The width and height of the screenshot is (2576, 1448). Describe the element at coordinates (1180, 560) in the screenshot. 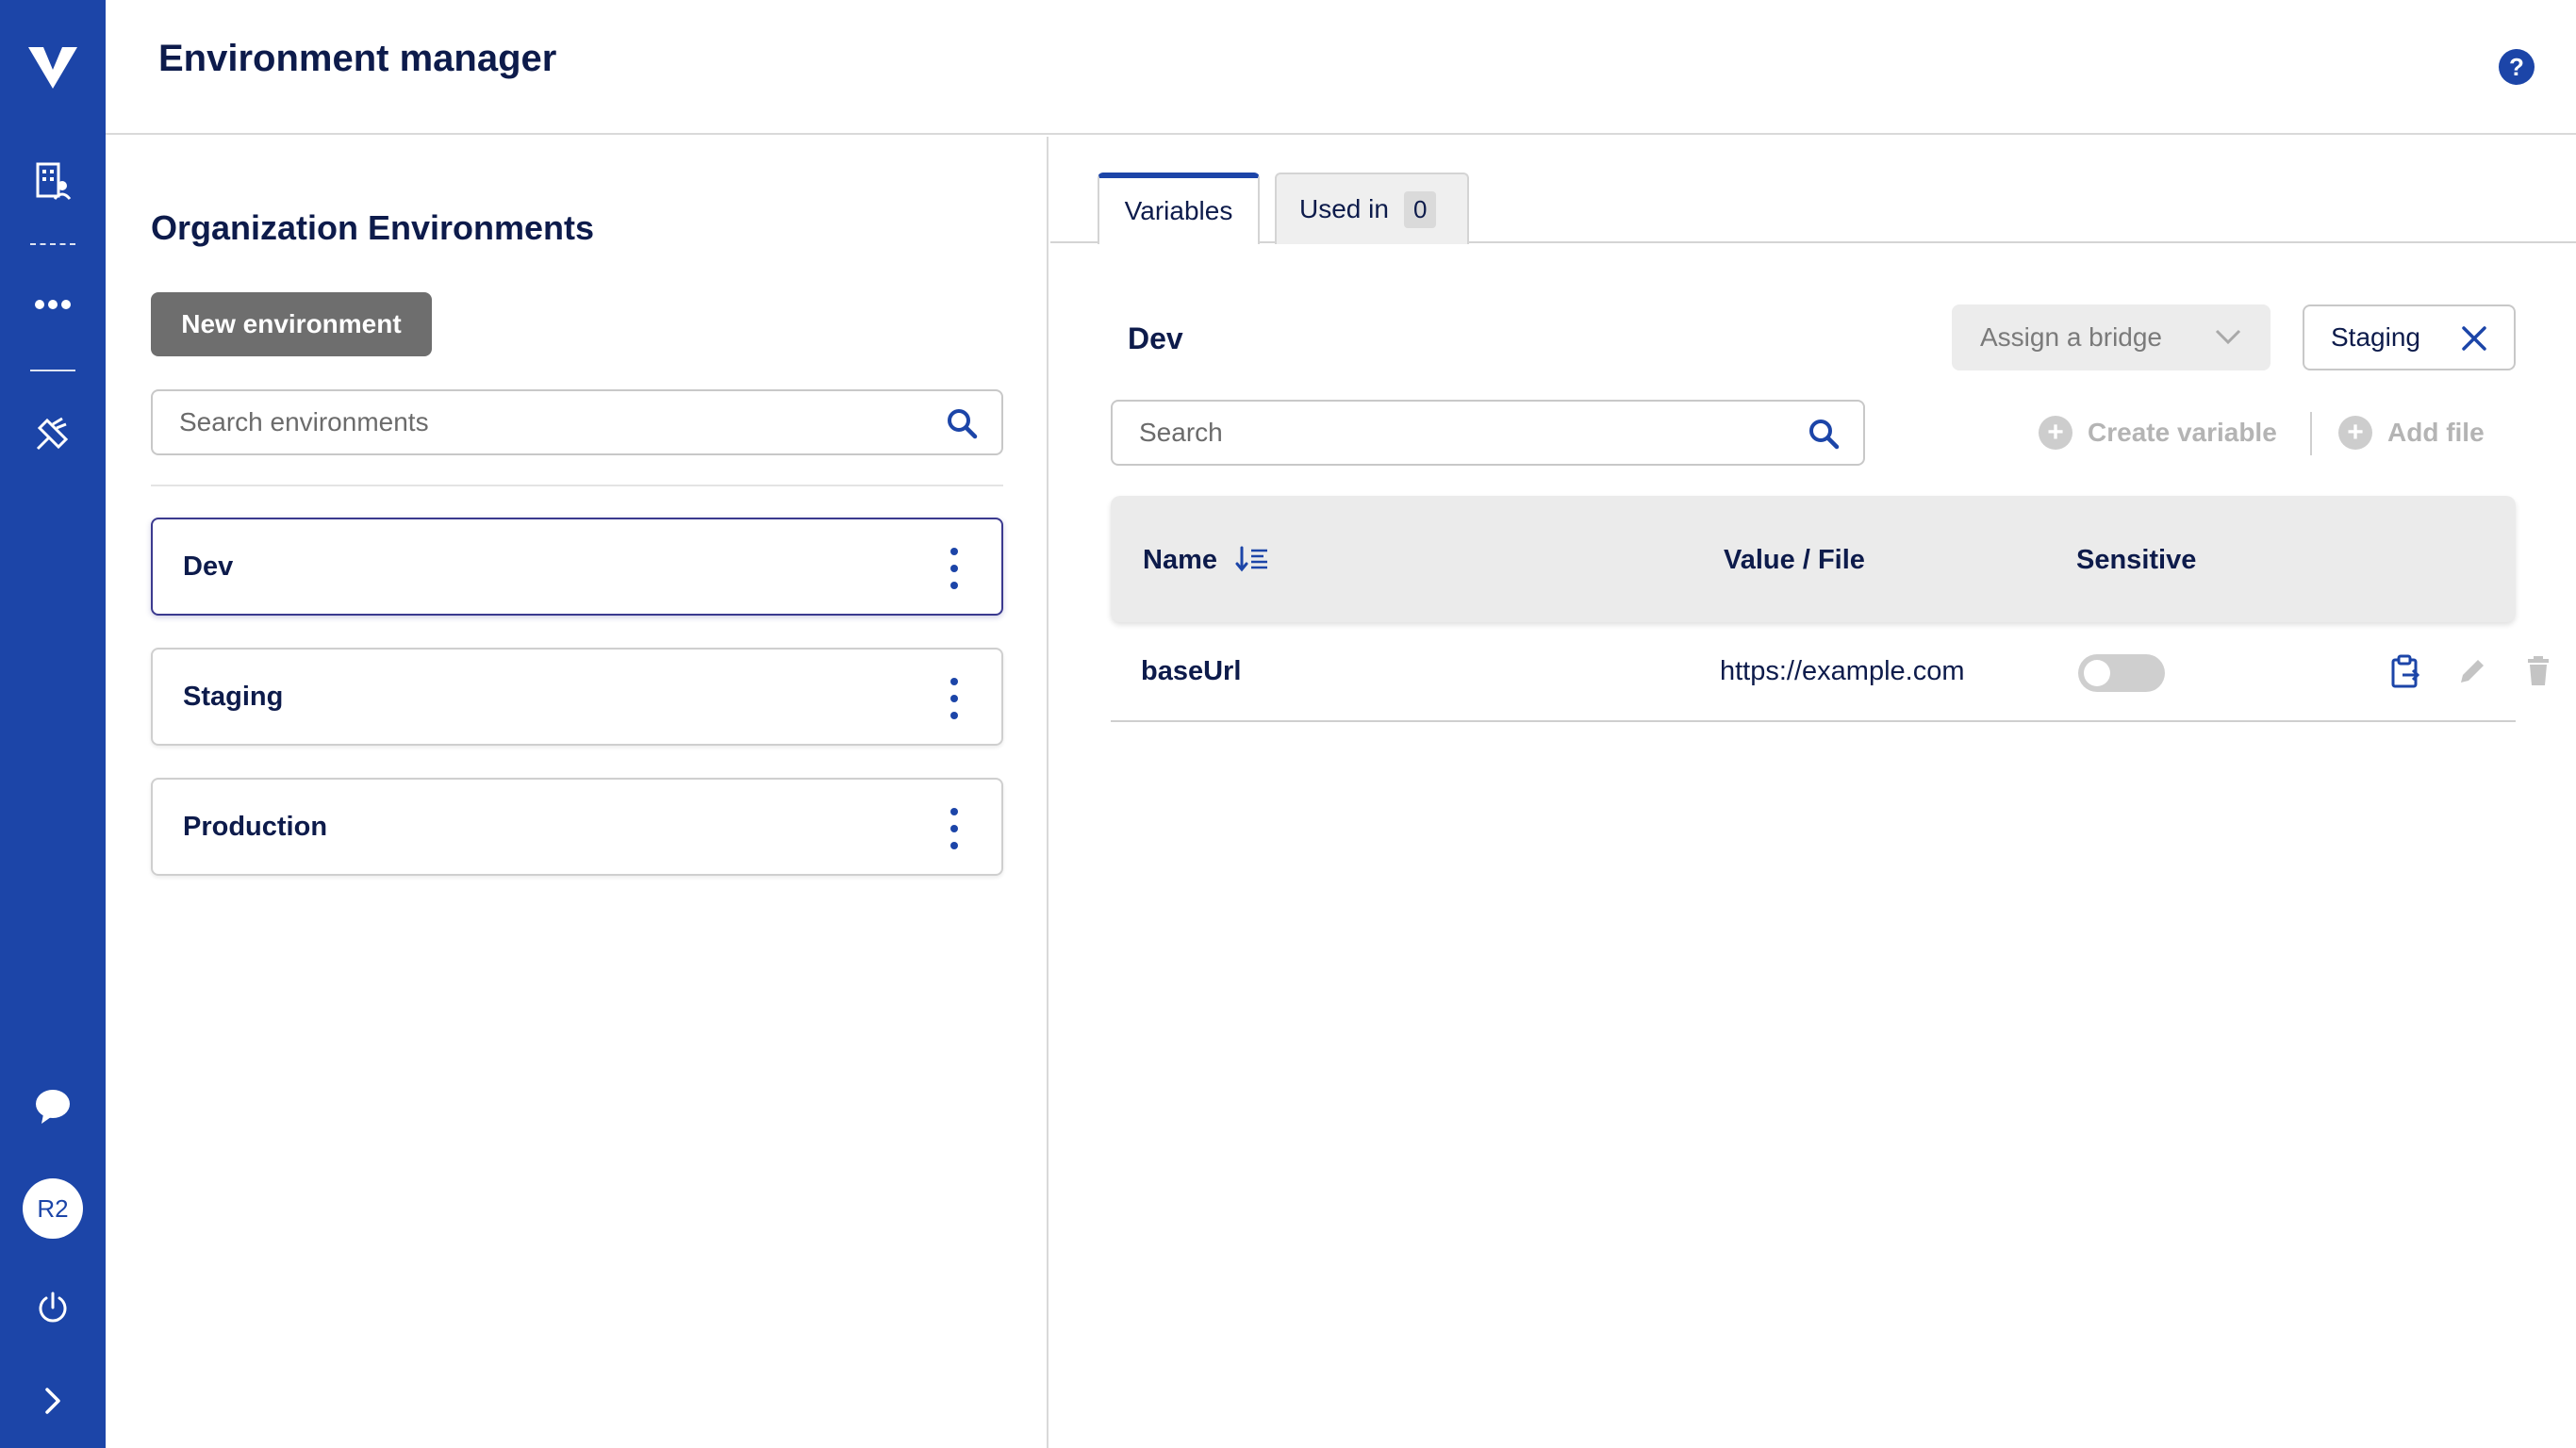

I see `column-header-name: Name` at that location.